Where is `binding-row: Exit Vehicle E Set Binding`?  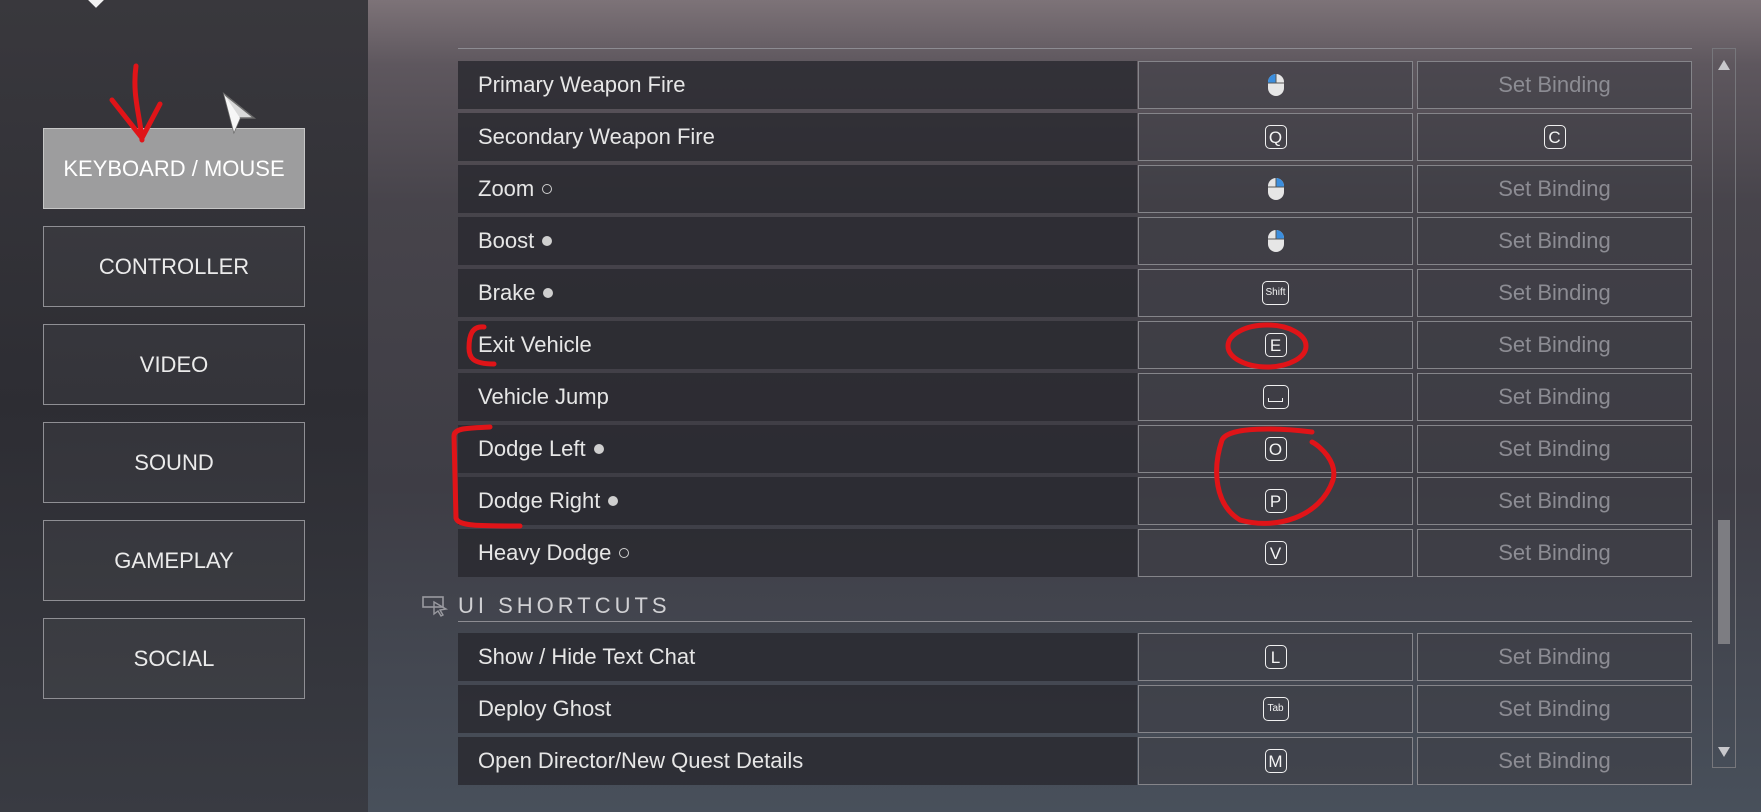 binding-row: Exit Vehicle E Set Binding is located at coordinates (1075, 345).